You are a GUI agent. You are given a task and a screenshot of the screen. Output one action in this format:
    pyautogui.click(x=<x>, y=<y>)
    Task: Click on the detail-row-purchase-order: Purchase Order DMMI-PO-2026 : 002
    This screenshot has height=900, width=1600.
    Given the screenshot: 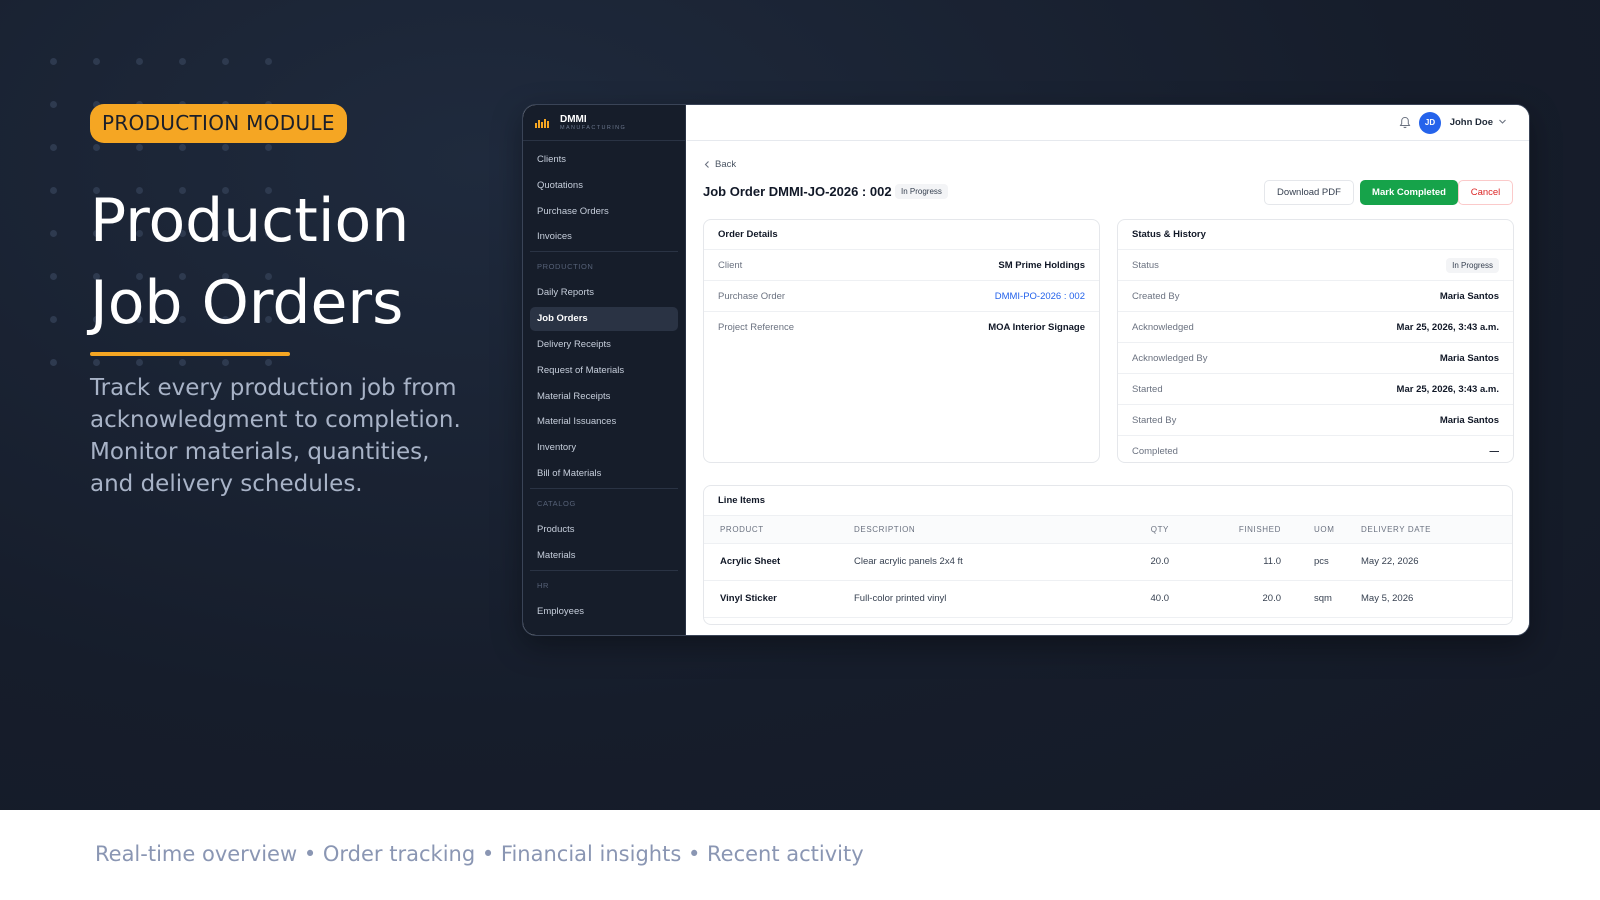 What is the action you would take?
    pyautogui.click(x=901, y=296)
    